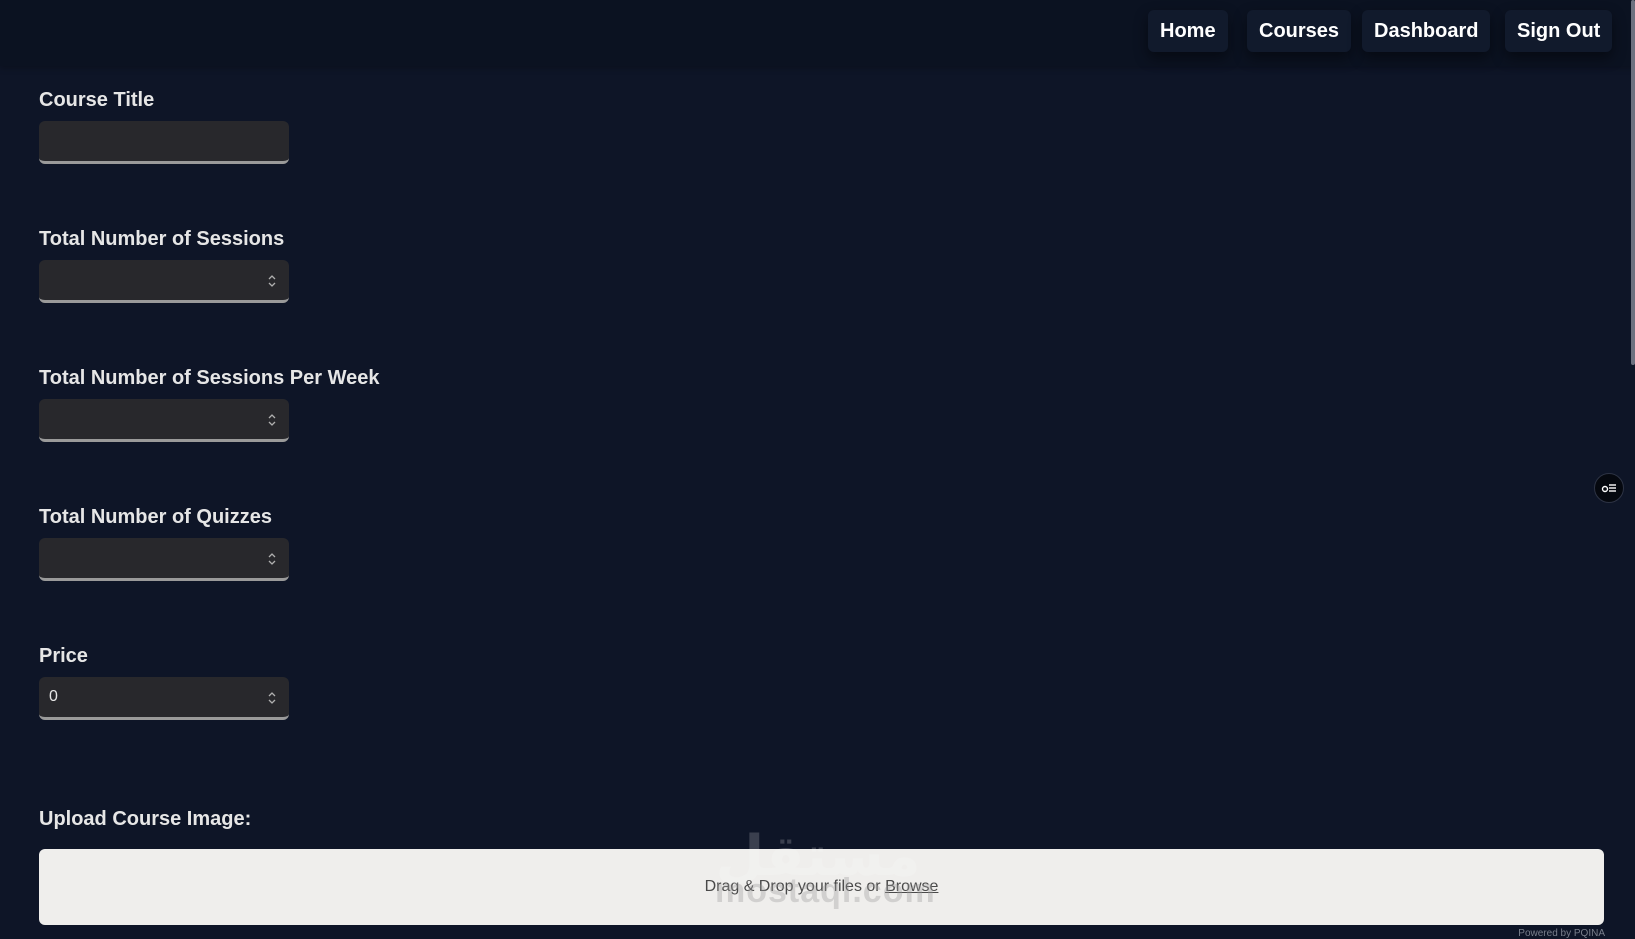 Image resolution: width=1635 pixels, height=939 pixels. Describe the element at coordinates (164, 142) in the screenshot. I see `course-title-input` at that location.